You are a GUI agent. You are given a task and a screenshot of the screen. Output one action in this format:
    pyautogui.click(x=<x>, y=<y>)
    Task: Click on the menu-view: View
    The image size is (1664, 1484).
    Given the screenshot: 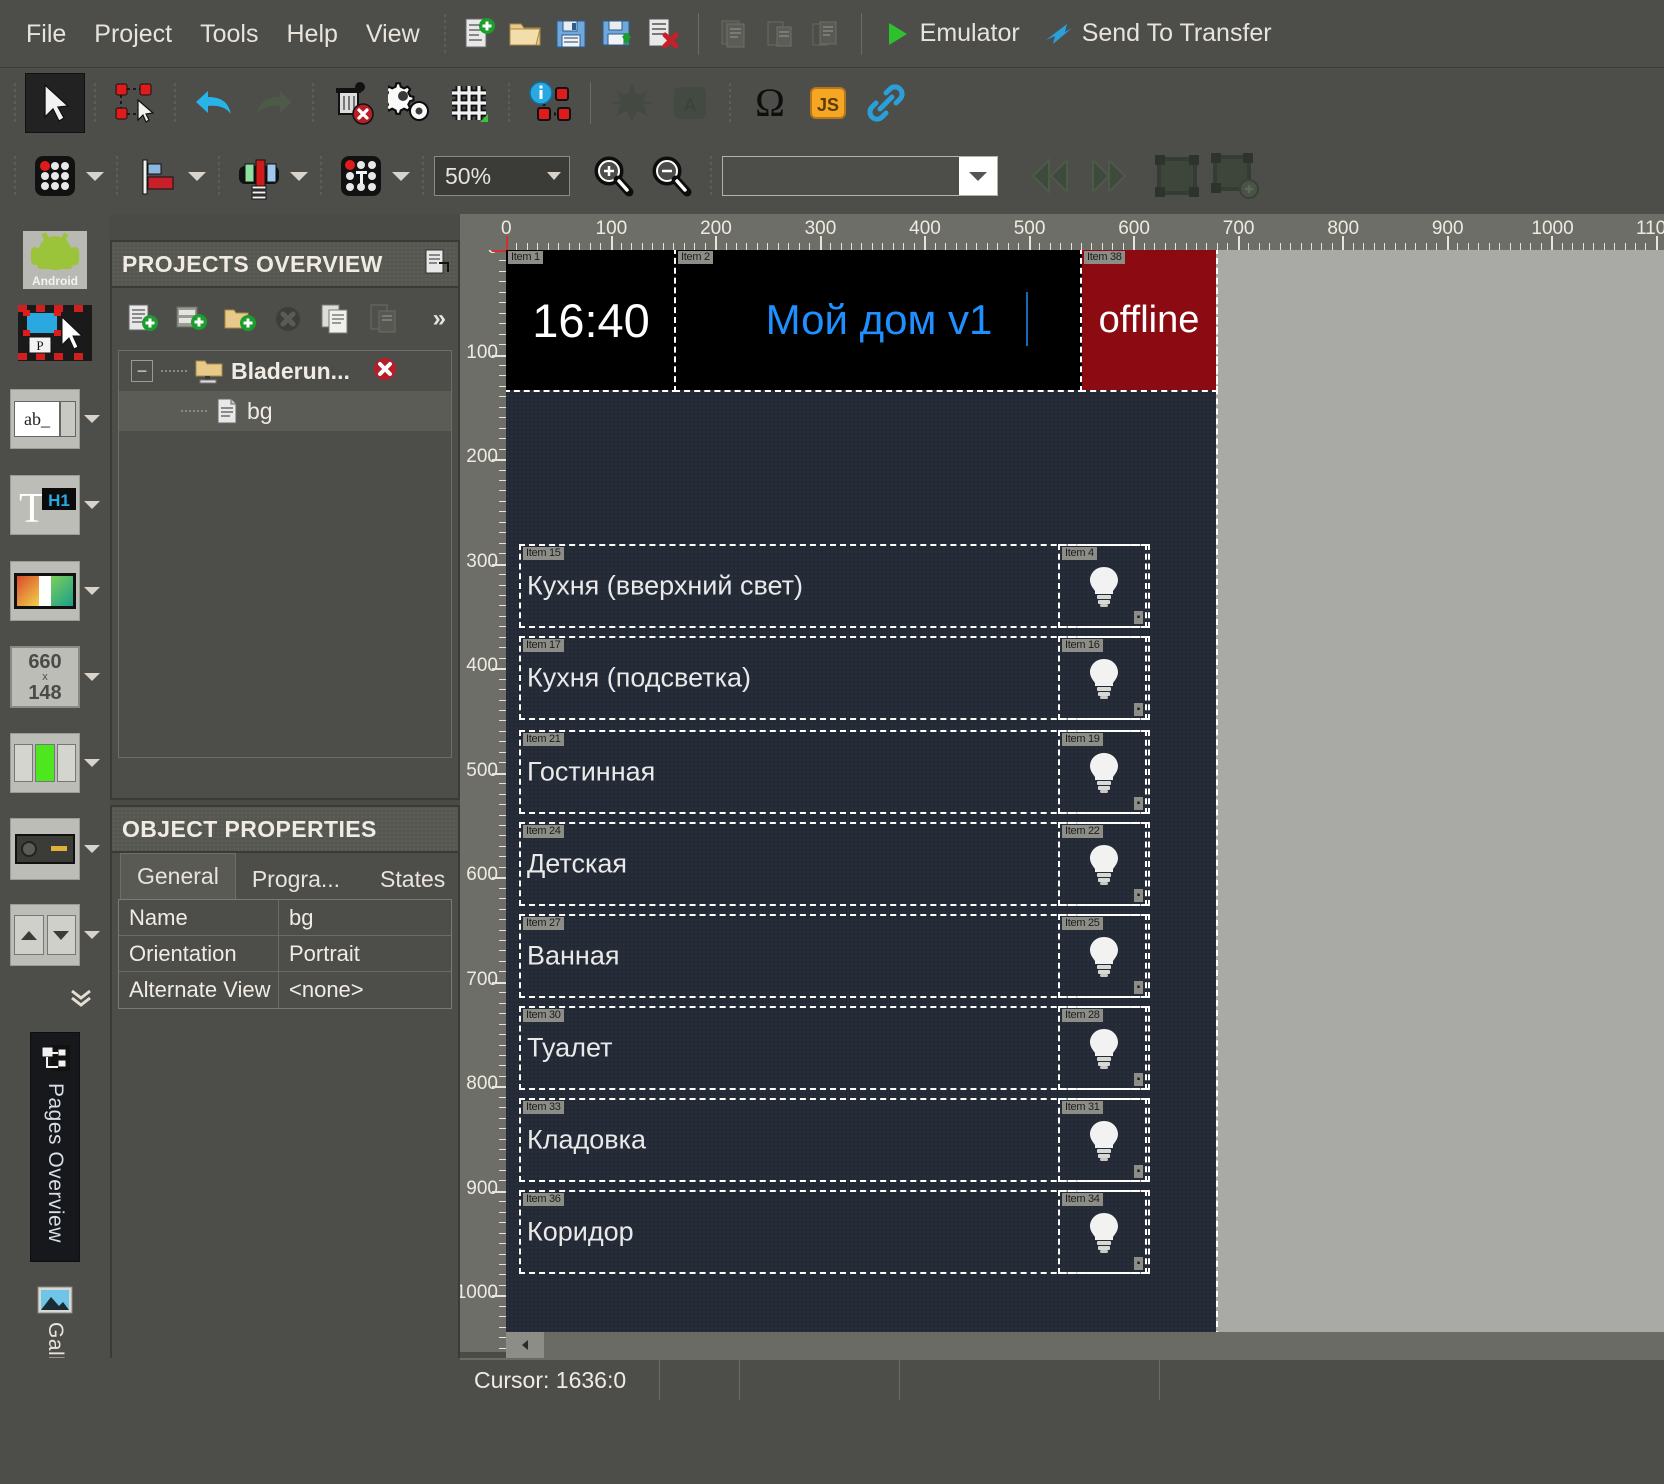 What is the action you would take?
    pyautogui.click(x=393, y=34)
    